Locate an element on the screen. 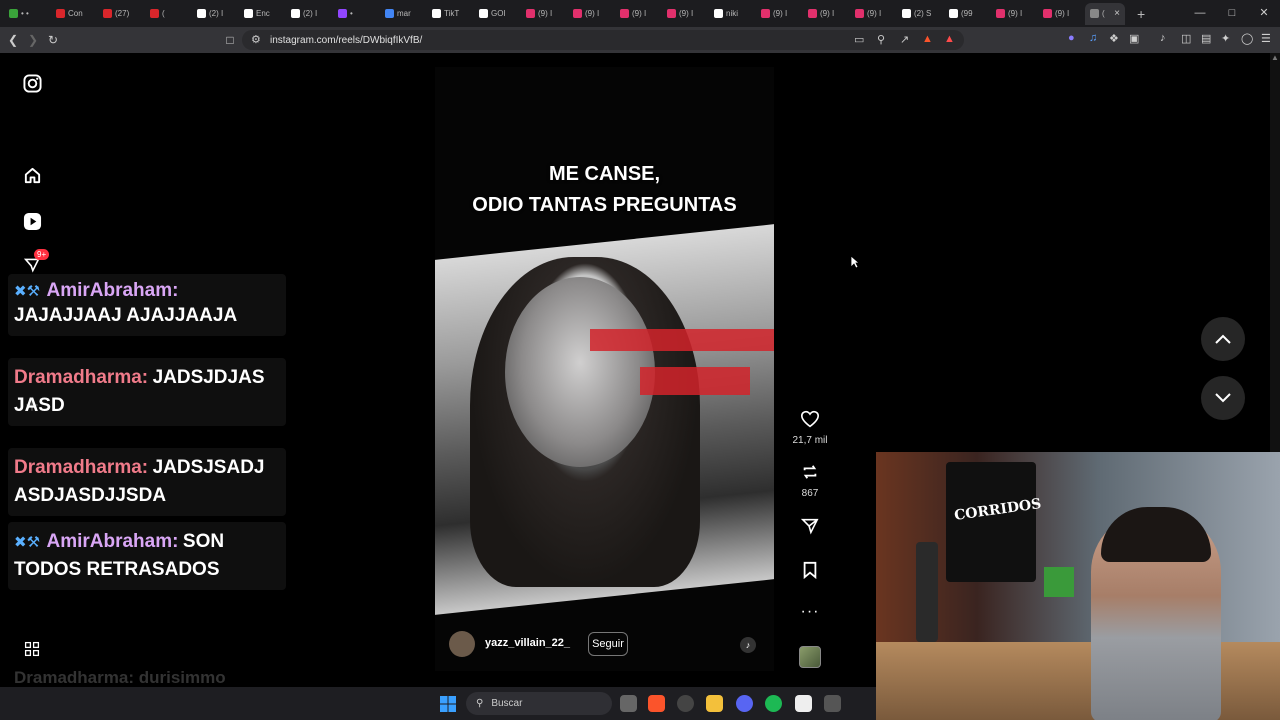 Image resolution: width=1280 pixels, height=720 pixels. close-window-icon: ✕ is located at coordinates (1264, 13).